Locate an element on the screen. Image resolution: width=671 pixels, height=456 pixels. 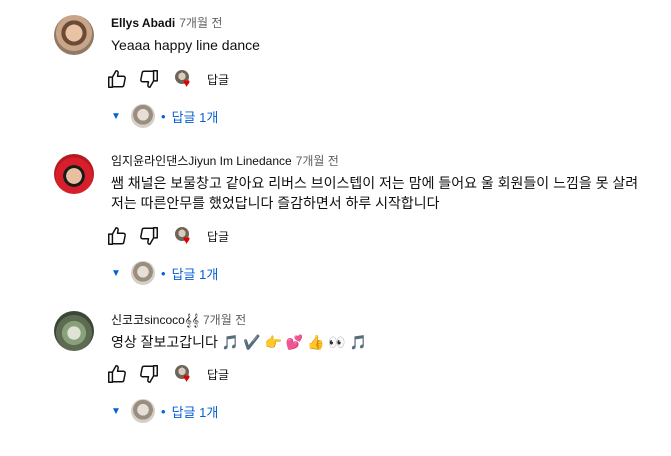
comment-text: Yeaaa happy line dance is located at coordinates (185, 45).